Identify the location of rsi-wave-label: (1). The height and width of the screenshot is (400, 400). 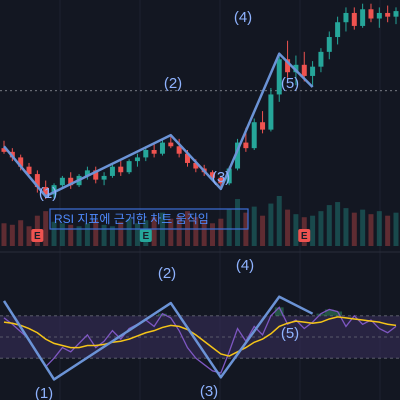
(44, 392).